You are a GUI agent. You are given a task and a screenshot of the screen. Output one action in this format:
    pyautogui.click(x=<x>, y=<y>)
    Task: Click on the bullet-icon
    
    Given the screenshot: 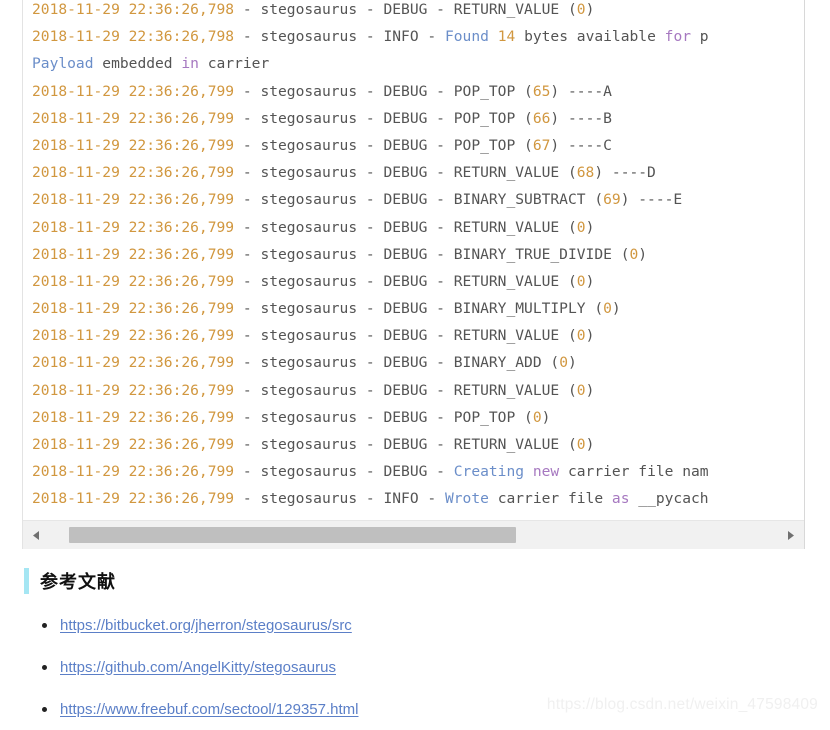 What is the action you would take?
    pyautogui.click(x=44, y=625)
    